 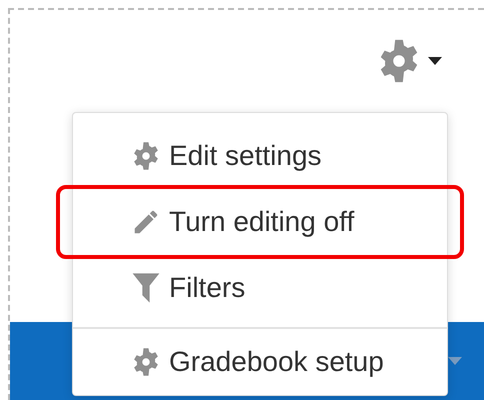 What do you see at coordinates (260, 156) in the screenshot?
I see `menu-item: Edit settings` at bounding box center [260, 156].